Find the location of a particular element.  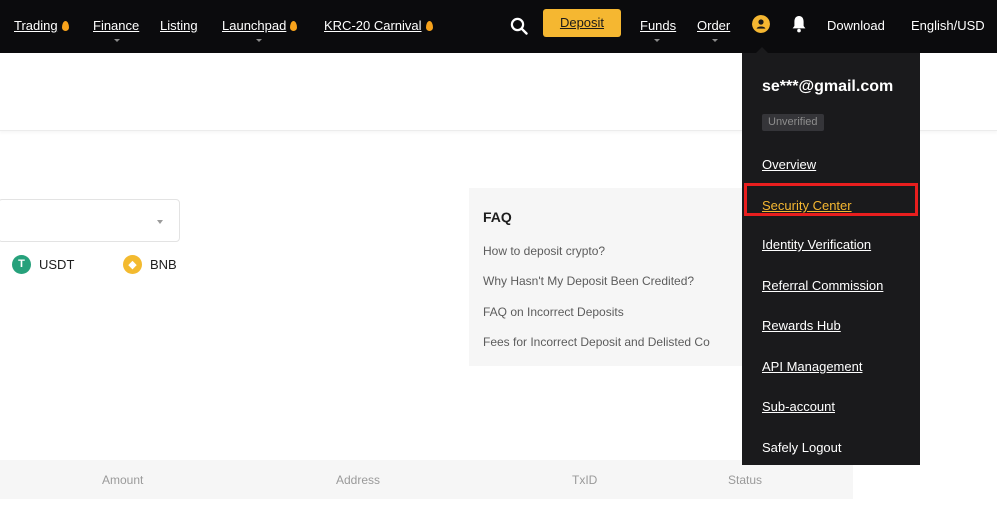

search-icon is located at coordinates (519, 26).